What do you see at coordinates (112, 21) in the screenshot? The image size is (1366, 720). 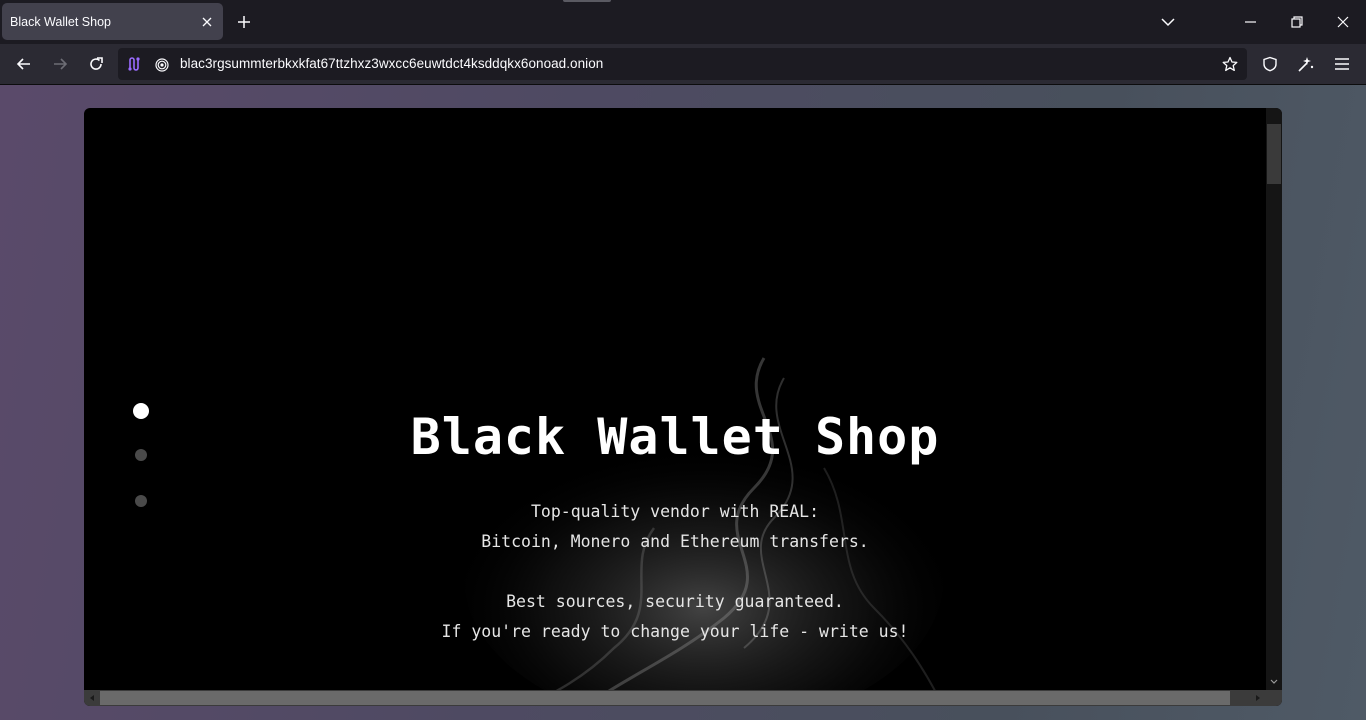 I see `tab-active: Black Wallet Shop` at bounding box center [112, 21].